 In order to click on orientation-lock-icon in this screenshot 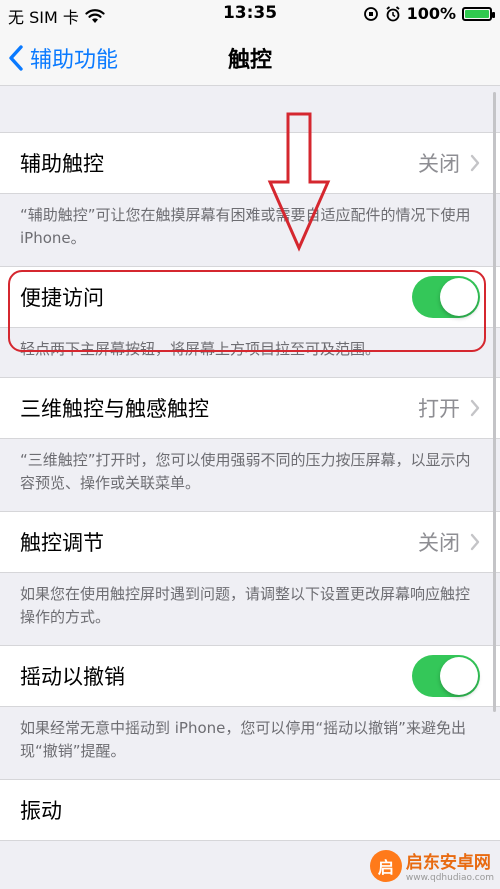, I will do `click(370, 13)`.